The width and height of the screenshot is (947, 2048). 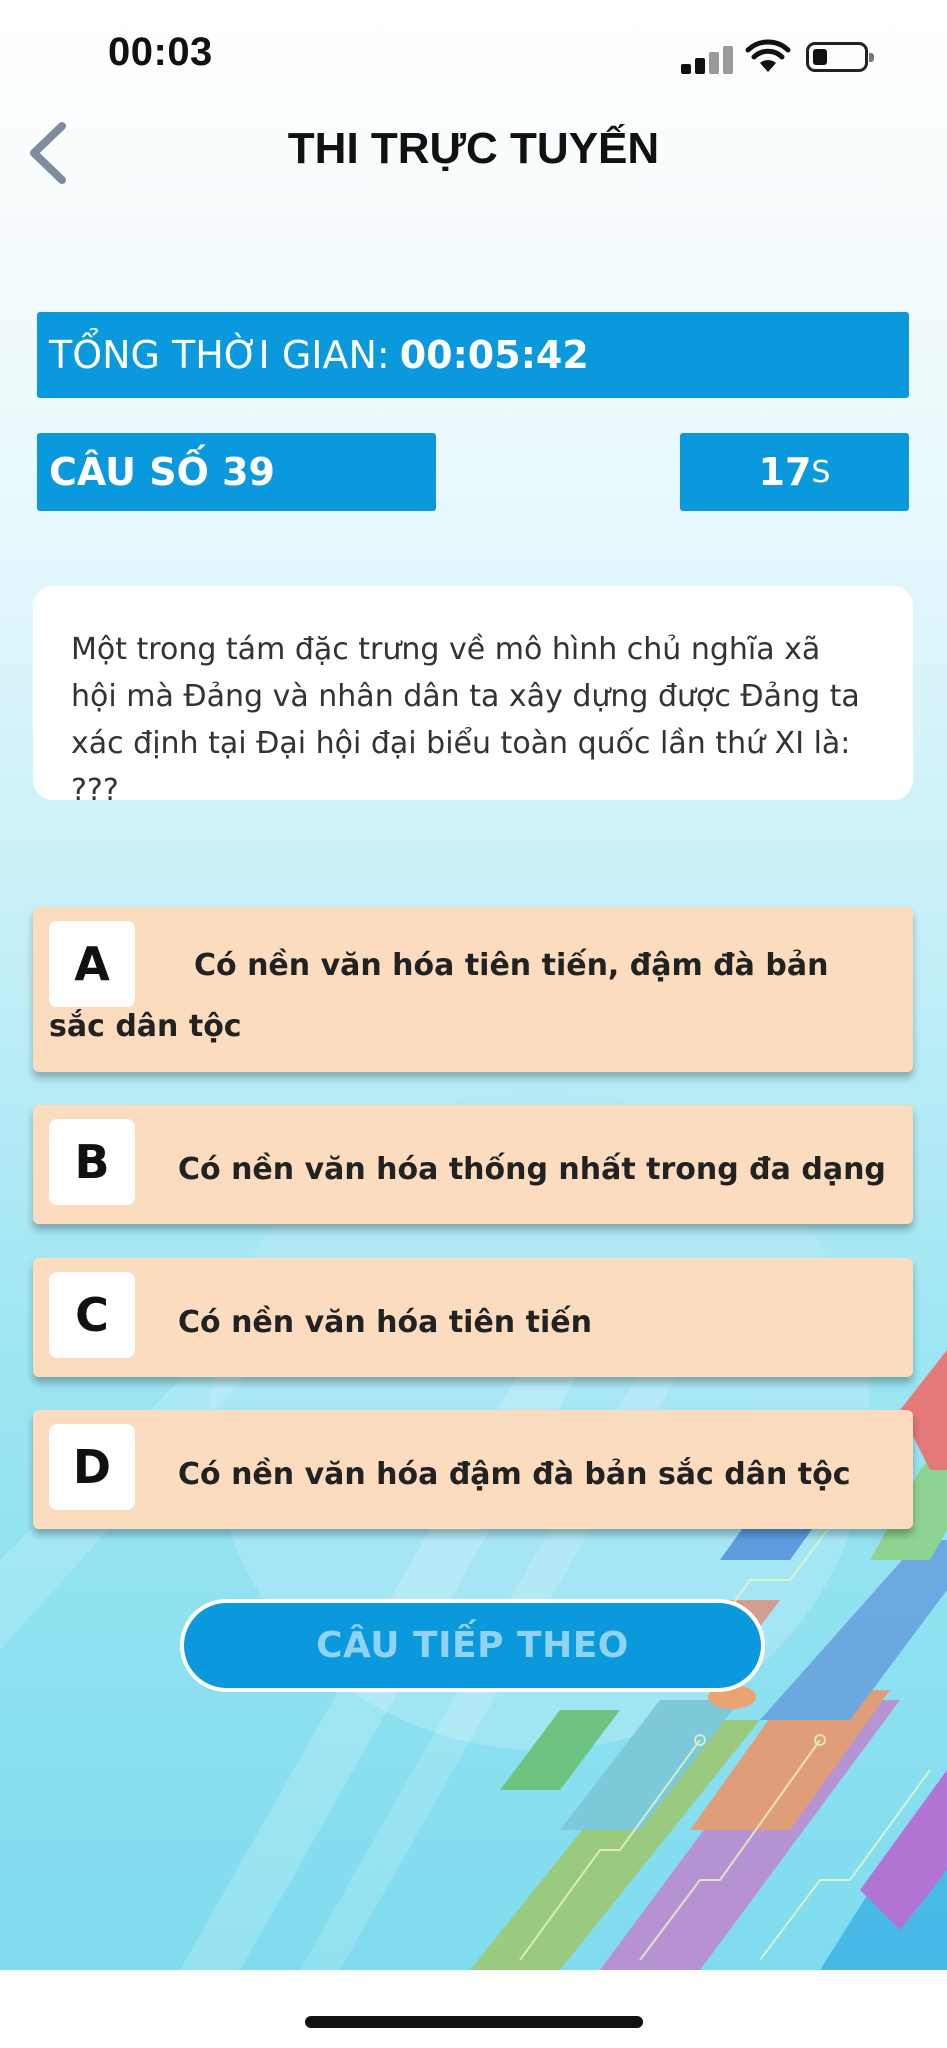 What do you see at coordinates (160, 52) in the screenshot?
I see `status-bar-time: 00:03` at bounding box center [160, 52].